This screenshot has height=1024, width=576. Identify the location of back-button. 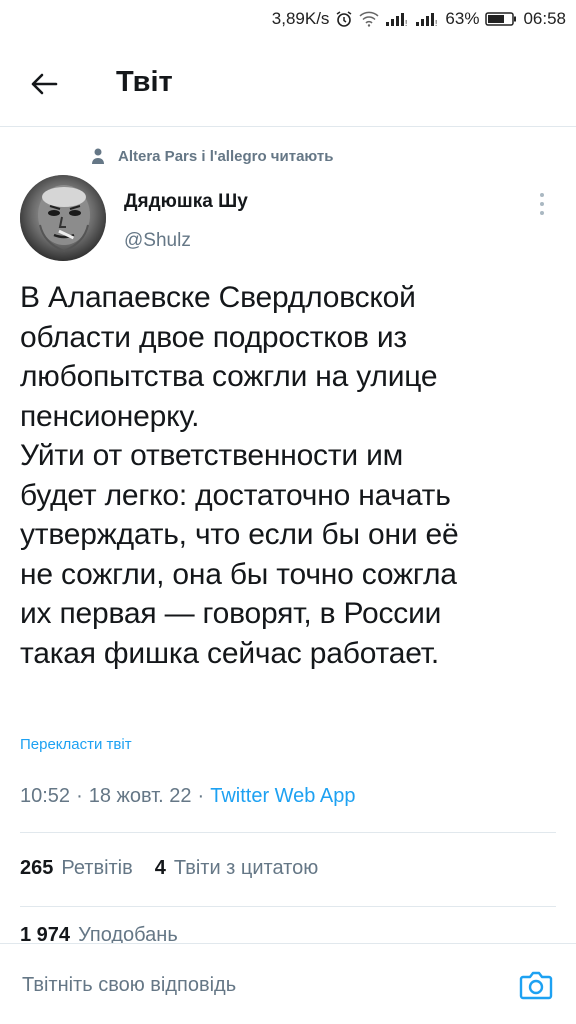
(44, 84).